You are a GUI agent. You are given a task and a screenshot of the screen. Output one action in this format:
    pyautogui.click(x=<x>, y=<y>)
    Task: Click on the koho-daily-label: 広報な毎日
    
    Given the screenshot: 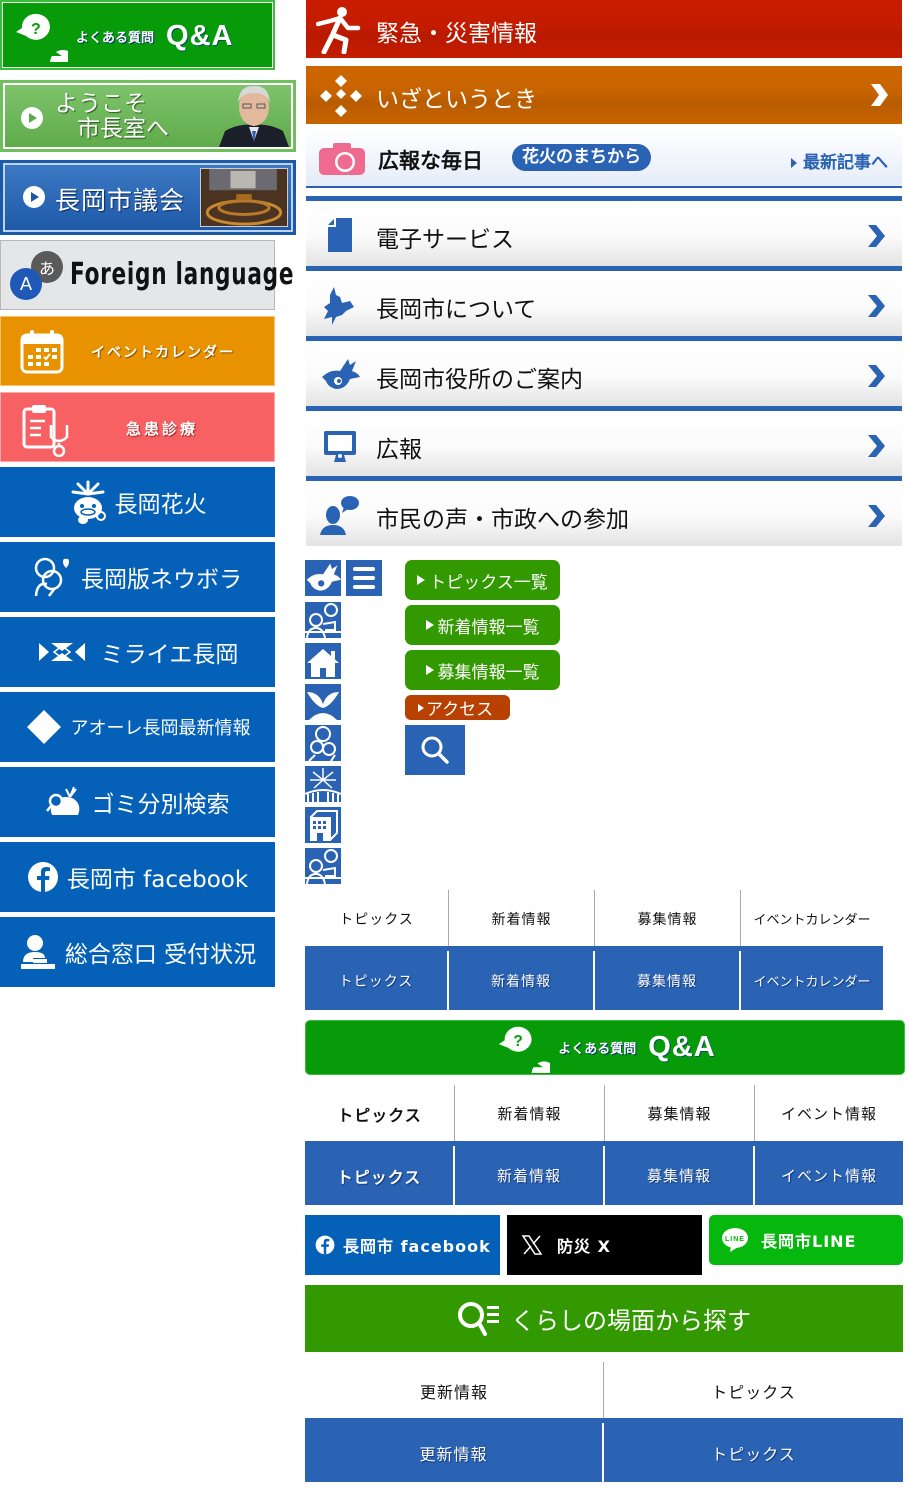 What is the action you would take?
    pyautogui.click(x=430, y=161)
    